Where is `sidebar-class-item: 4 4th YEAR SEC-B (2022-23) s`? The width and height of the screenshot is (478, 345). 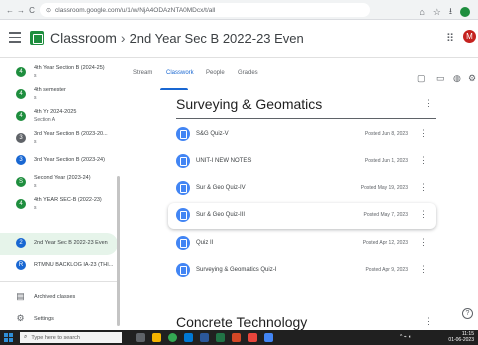
sidebar-class-item: 4 4th YEAR SEC-B (2022-23) s is located at coordinates (59, 205).